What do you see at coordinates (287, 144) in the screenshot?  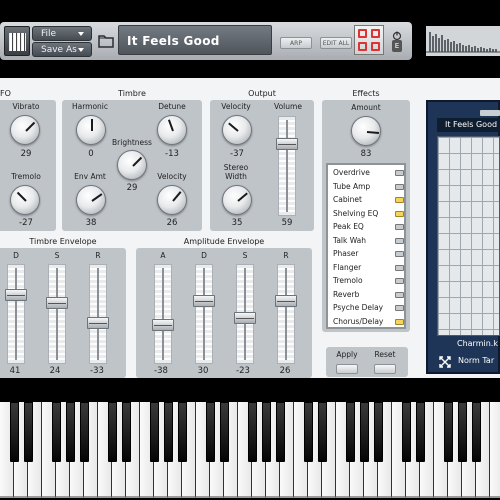 I see `volume-fader-handle` at bounding box center [287, 144].